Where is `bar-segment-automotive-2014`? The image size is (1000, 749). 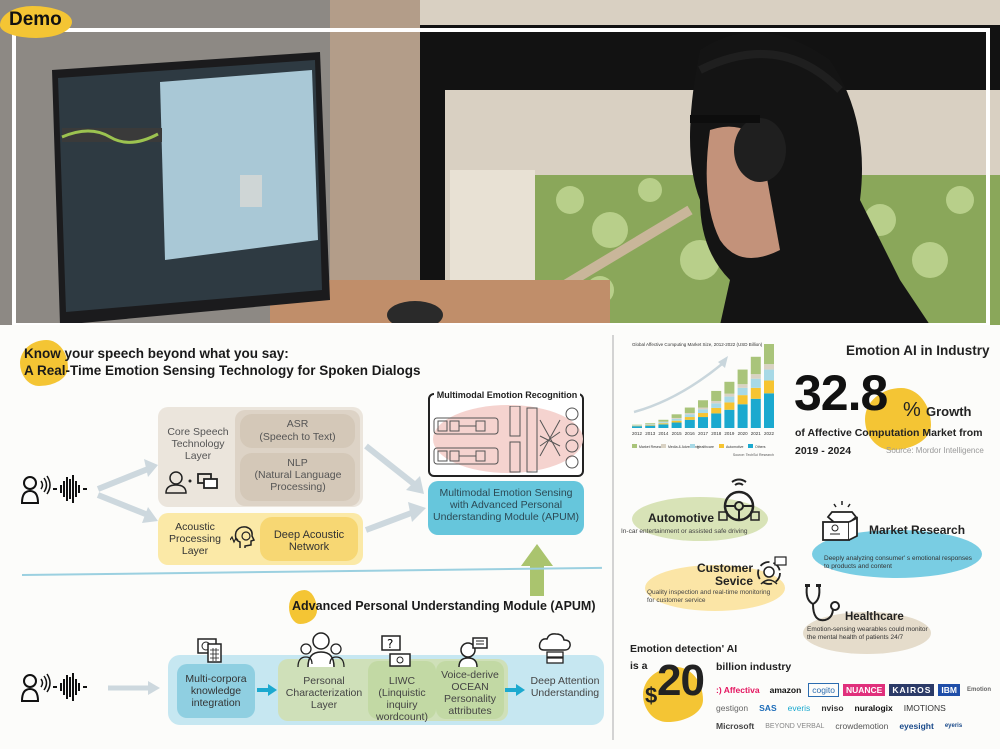
bar-segment-automotive-2014 is located at coordinates (663, 424).